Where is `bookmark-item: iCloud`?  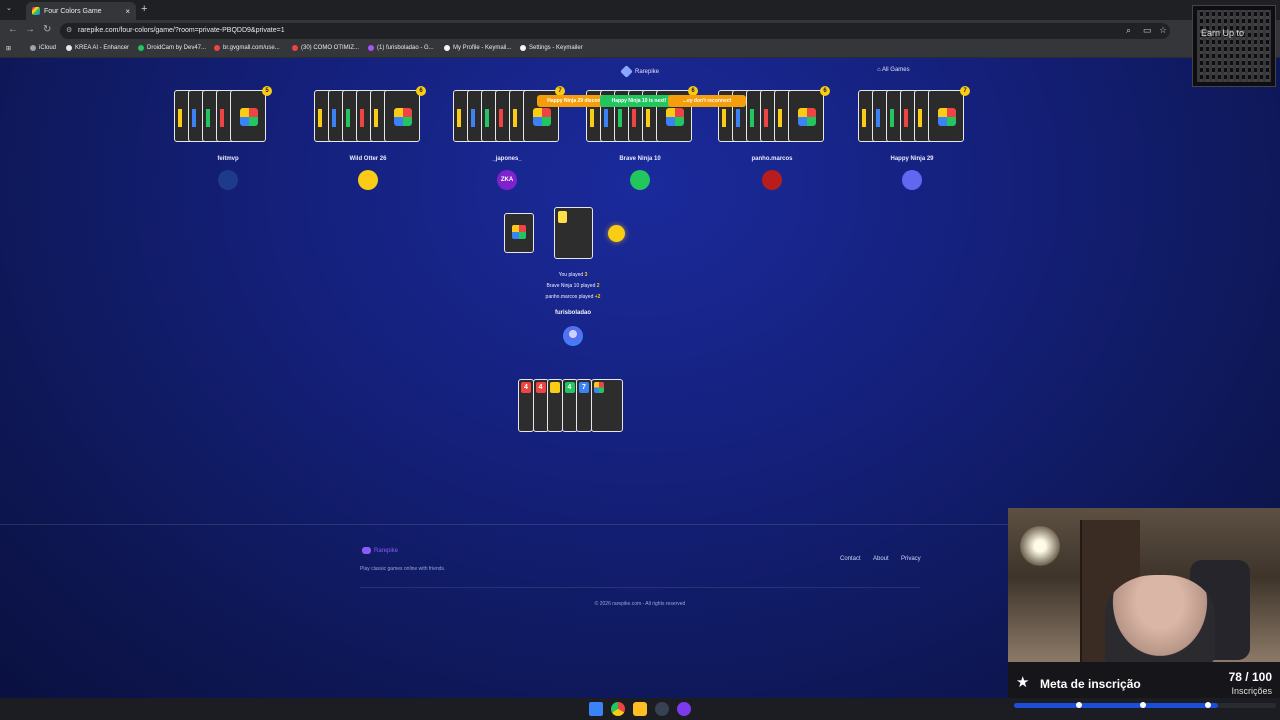
bookmark-item: iCloud is located at coordinates (43, 48).